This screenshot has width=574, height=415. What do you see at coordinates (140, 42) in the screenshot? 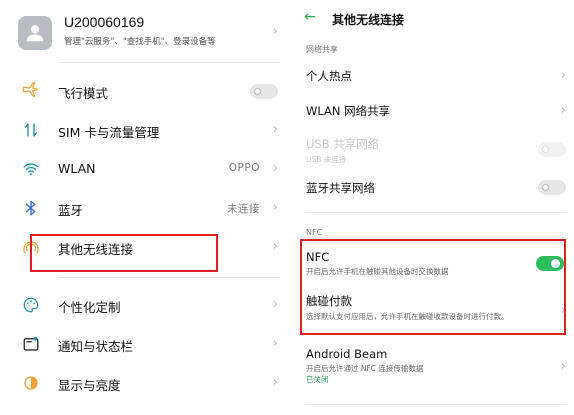
I see `account-description: 管理"云服务"、"查找手机"、登录设备等` at bounding box center [140, 42].